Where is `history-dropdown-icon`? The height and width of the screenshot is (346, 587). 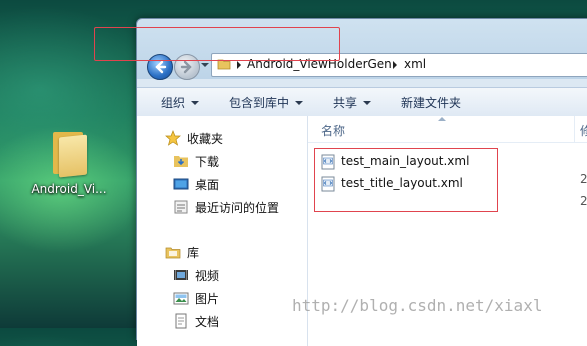
history-dropdown-icon is located at coordinates (205, 65).